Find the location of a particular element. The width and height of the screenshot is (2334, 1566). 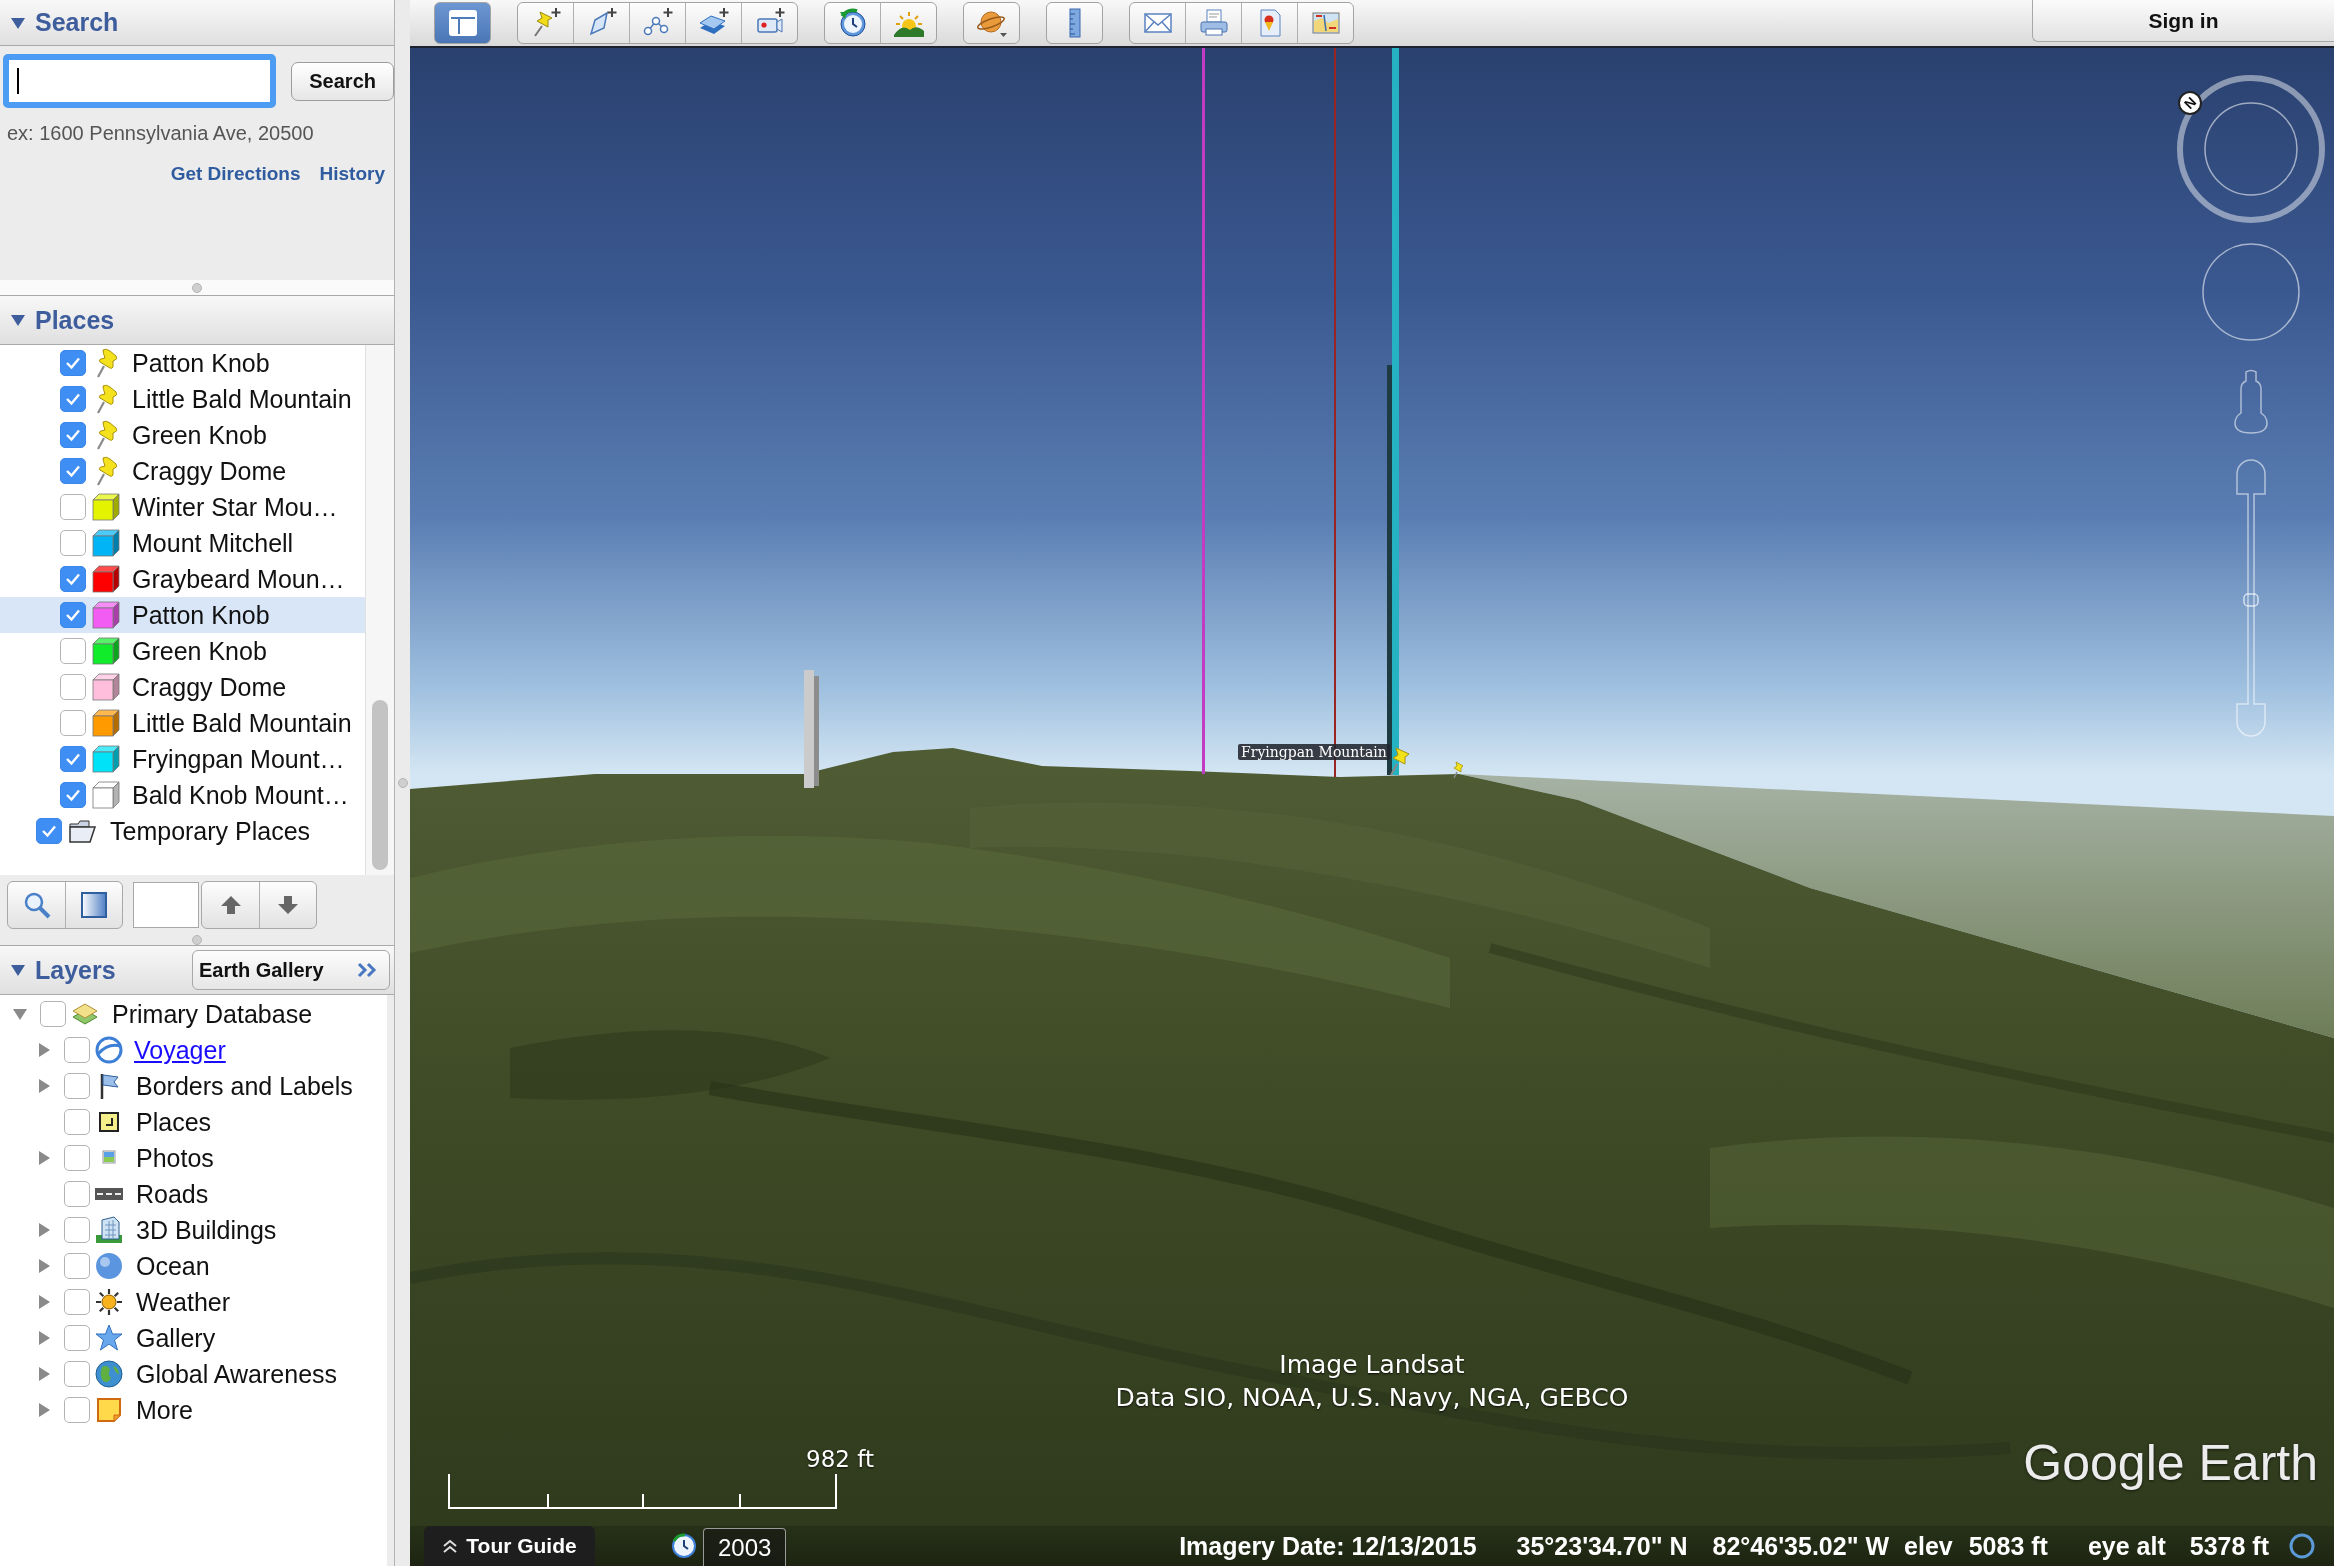

panel-header: Layers Earth Gallery is located at coordinates (197, 970).